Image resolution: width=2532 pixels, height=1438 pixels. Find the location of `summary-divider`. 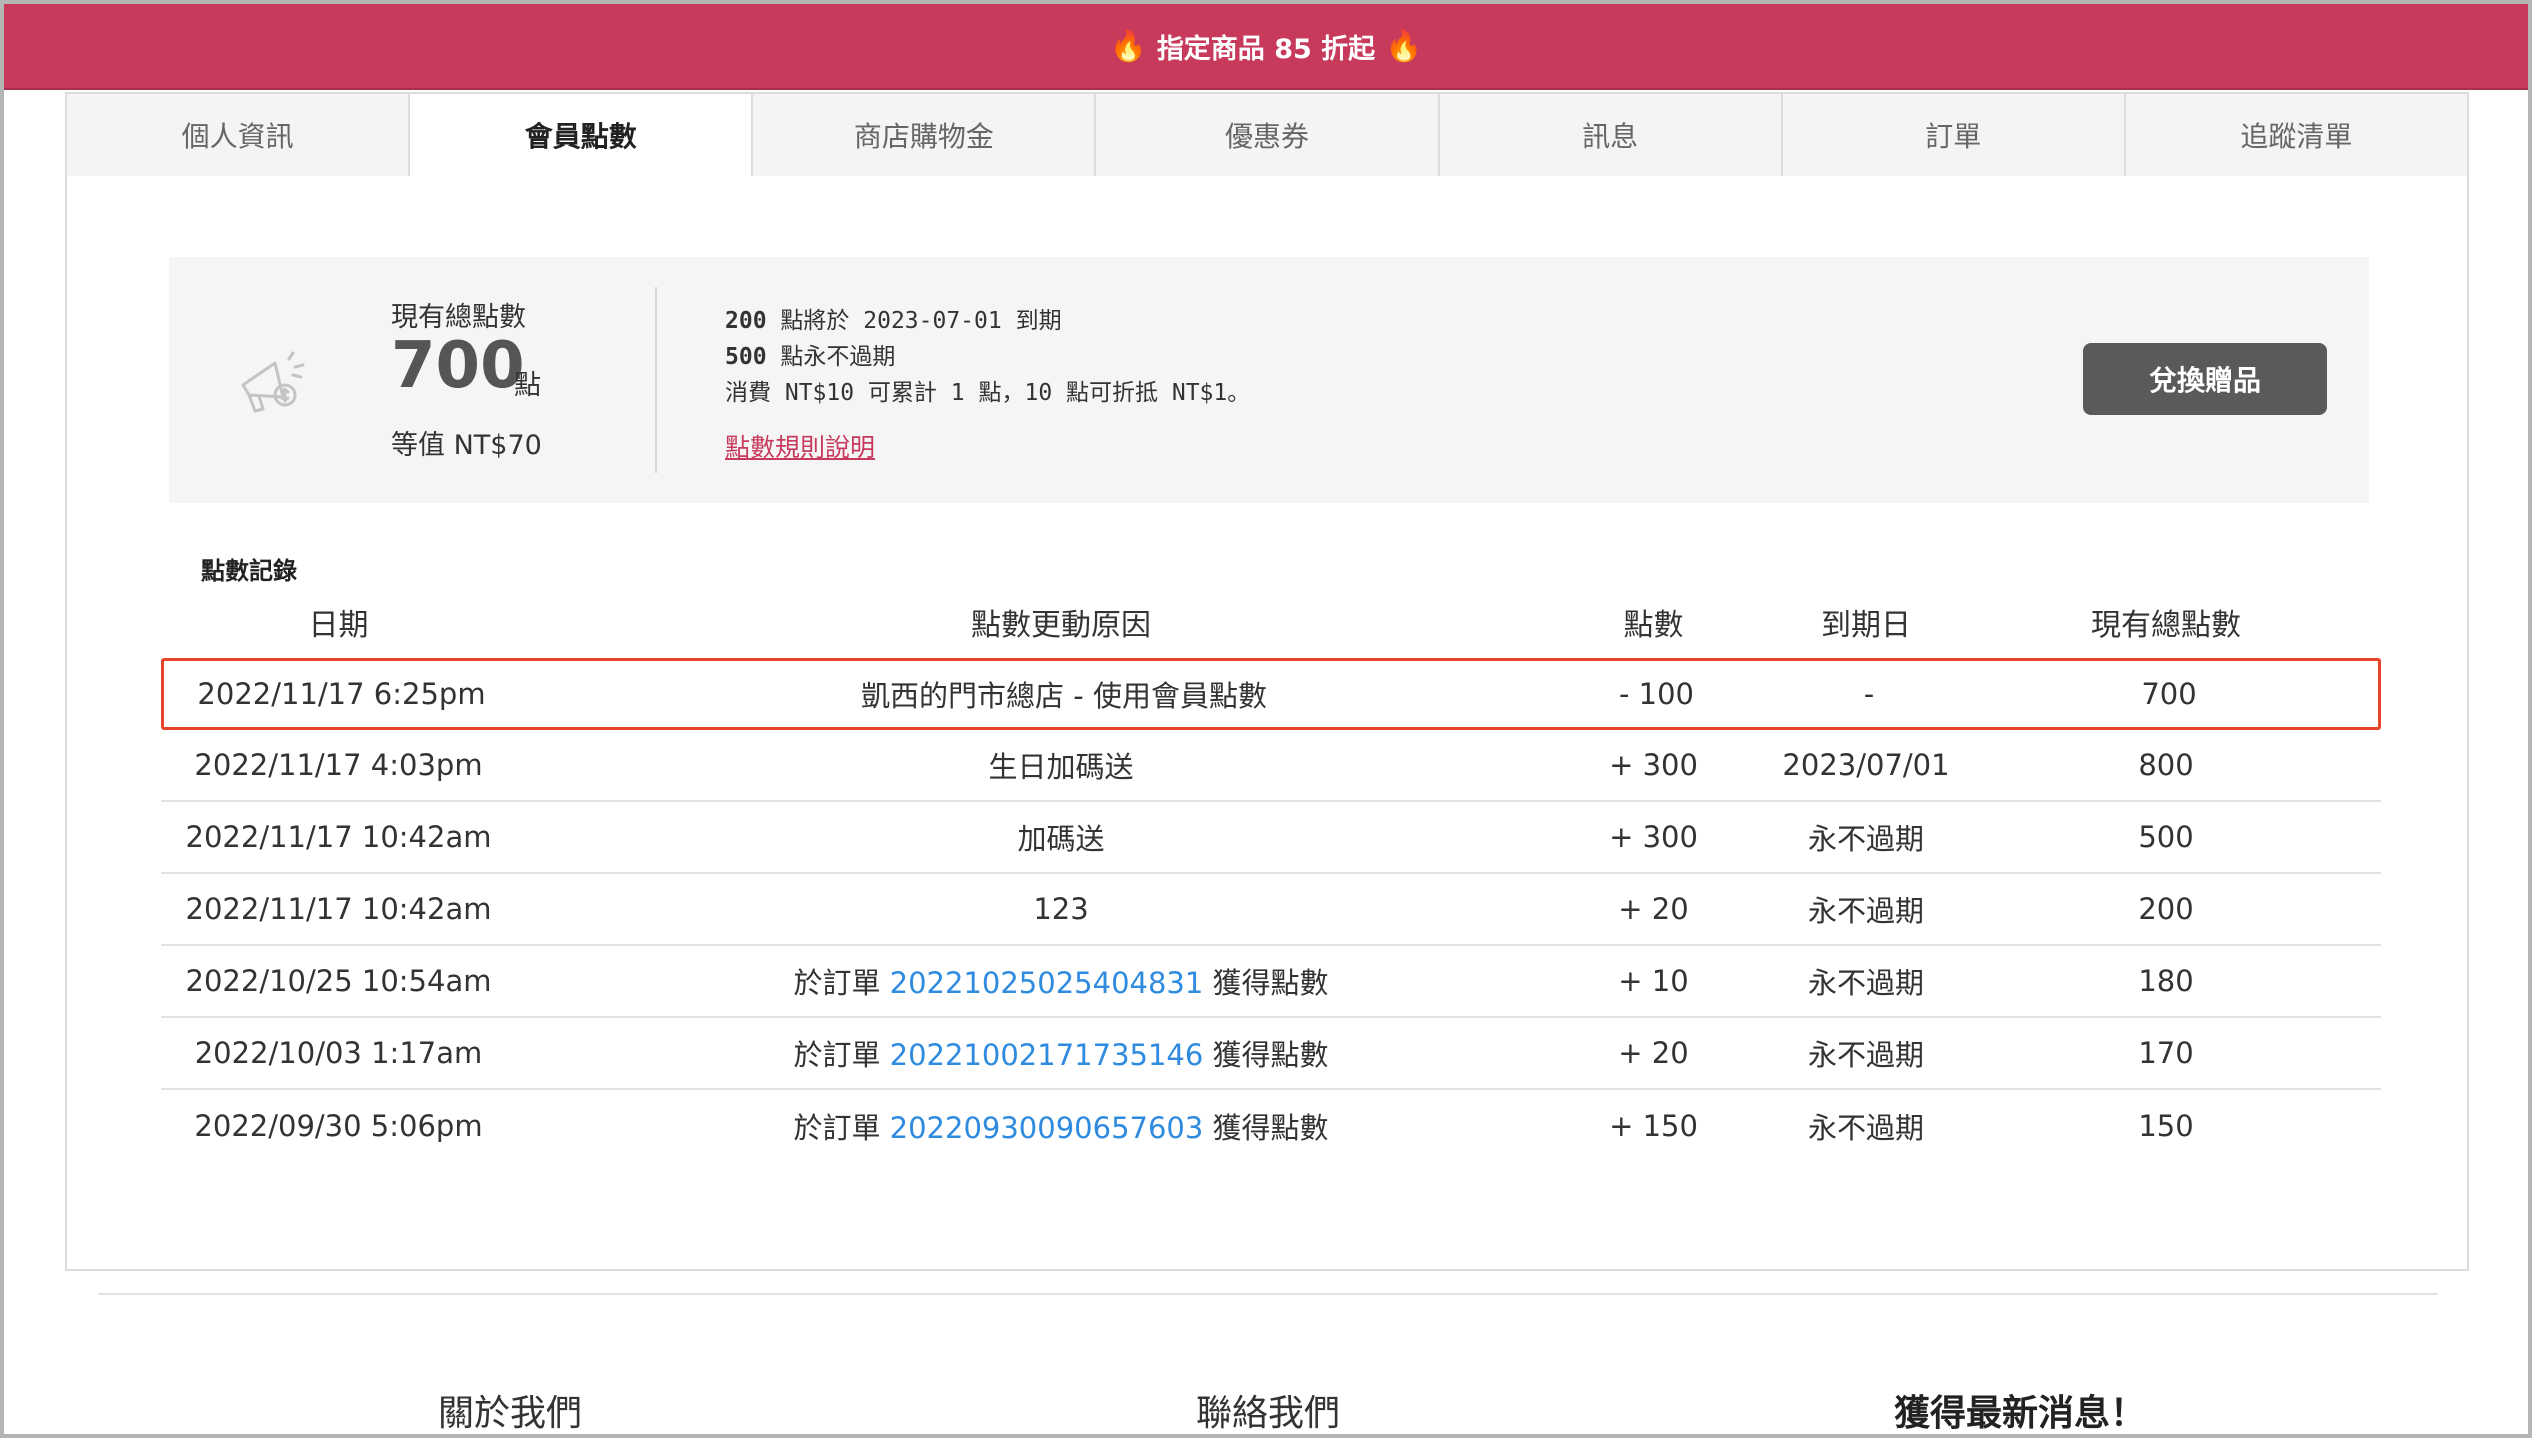

summary-divider is located at coordinates (656, 380).